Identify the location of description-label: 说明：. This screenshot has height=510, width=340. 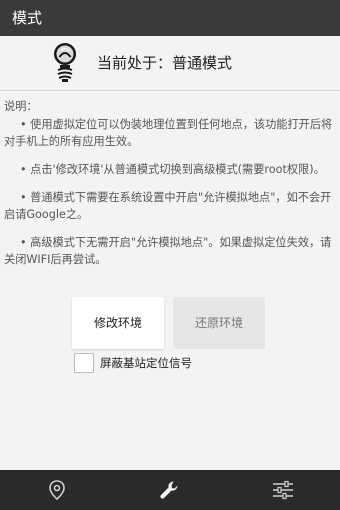
(21, 106).